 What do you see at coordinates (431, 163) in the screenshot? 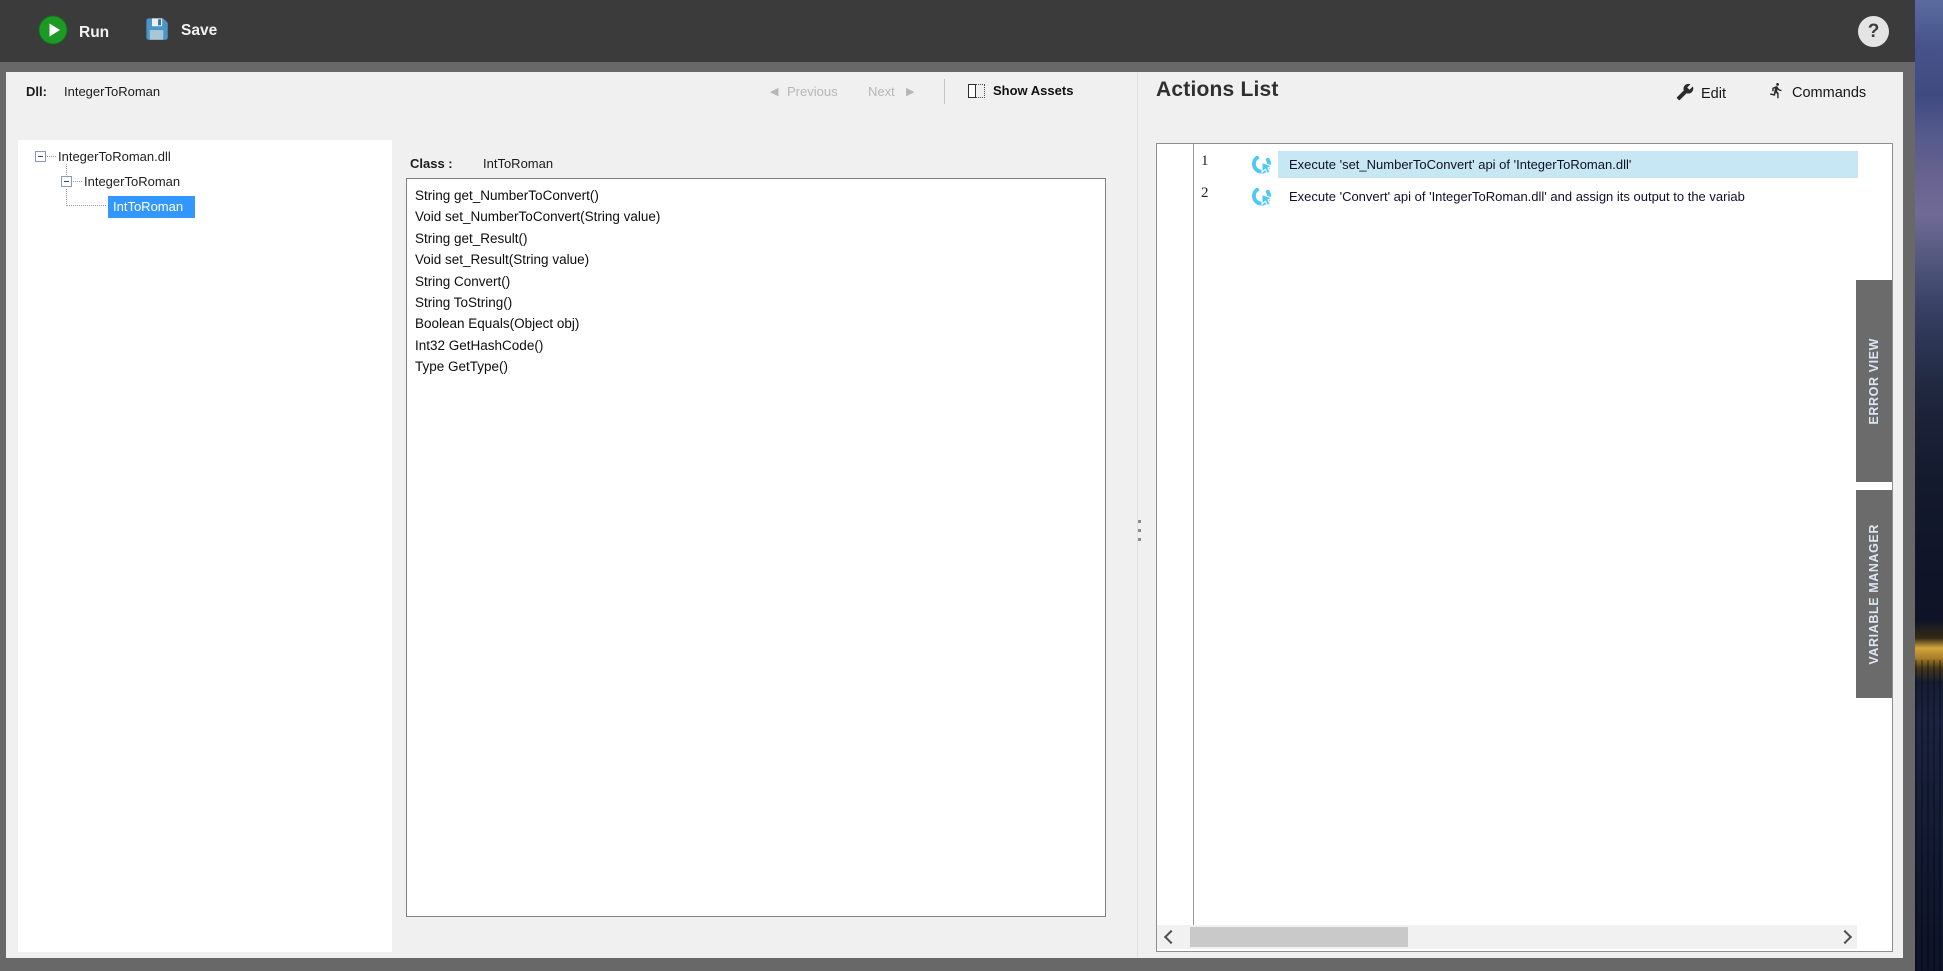
I see `class-label: Class :` at bounding box center [431, 163].